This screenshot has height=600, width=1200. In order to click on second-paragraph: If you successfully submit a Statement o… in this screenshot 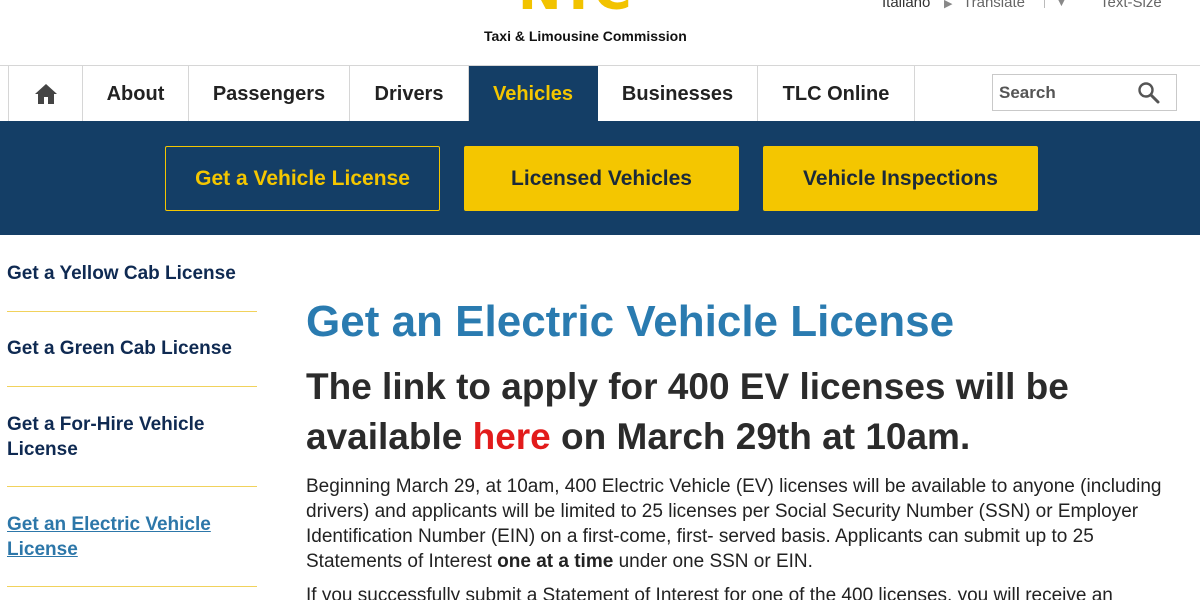, I will do `click(709, 592)`.